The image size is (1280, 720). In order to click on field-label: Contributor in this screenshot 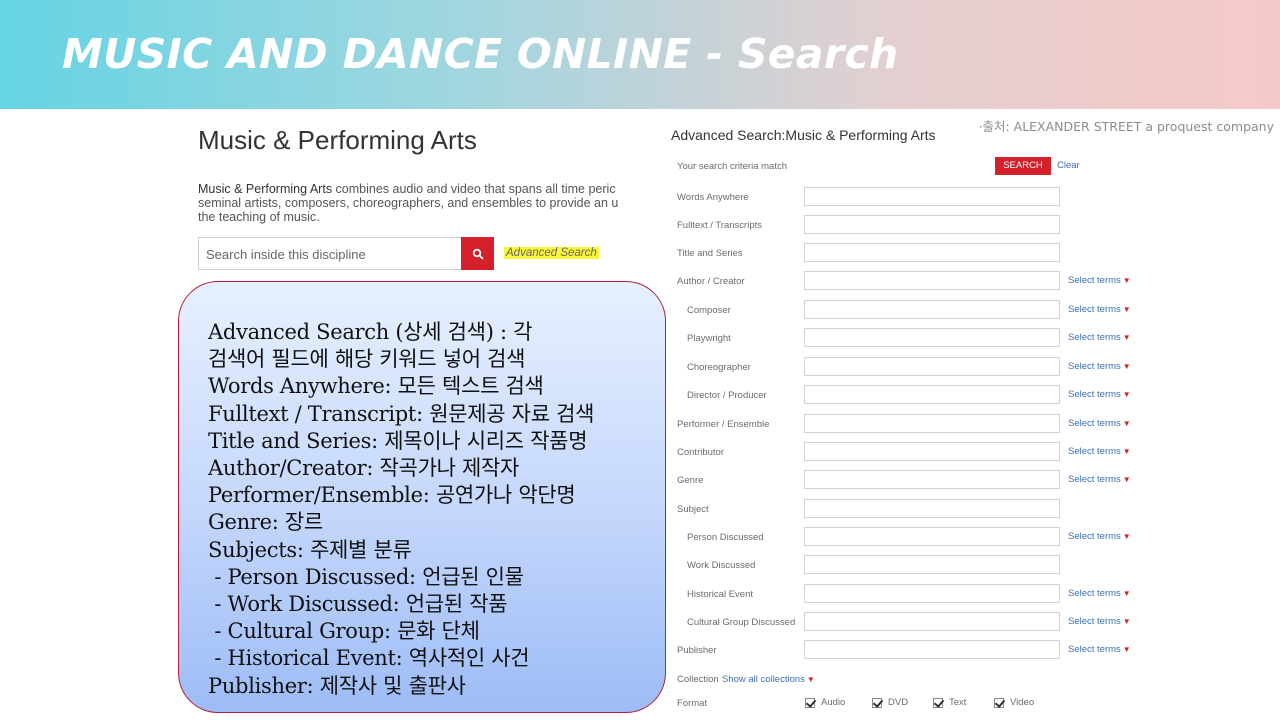, I will do `click(700, 452)`.